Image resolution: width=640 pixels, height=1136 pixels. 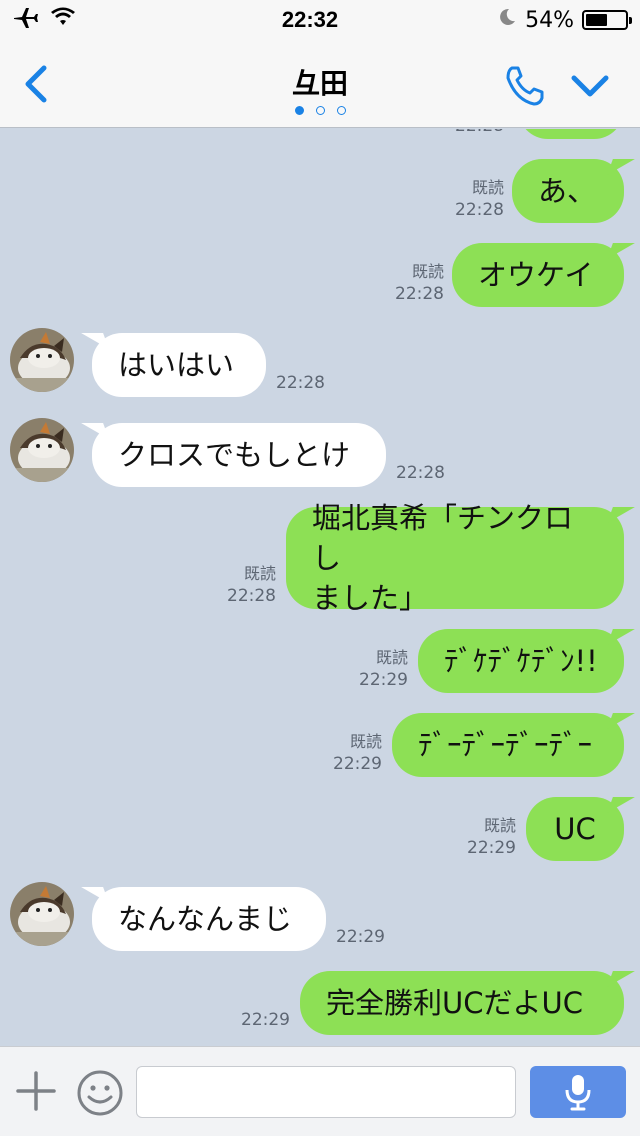 I want to click on message-text: はいはい, so click(x=176, y=365).